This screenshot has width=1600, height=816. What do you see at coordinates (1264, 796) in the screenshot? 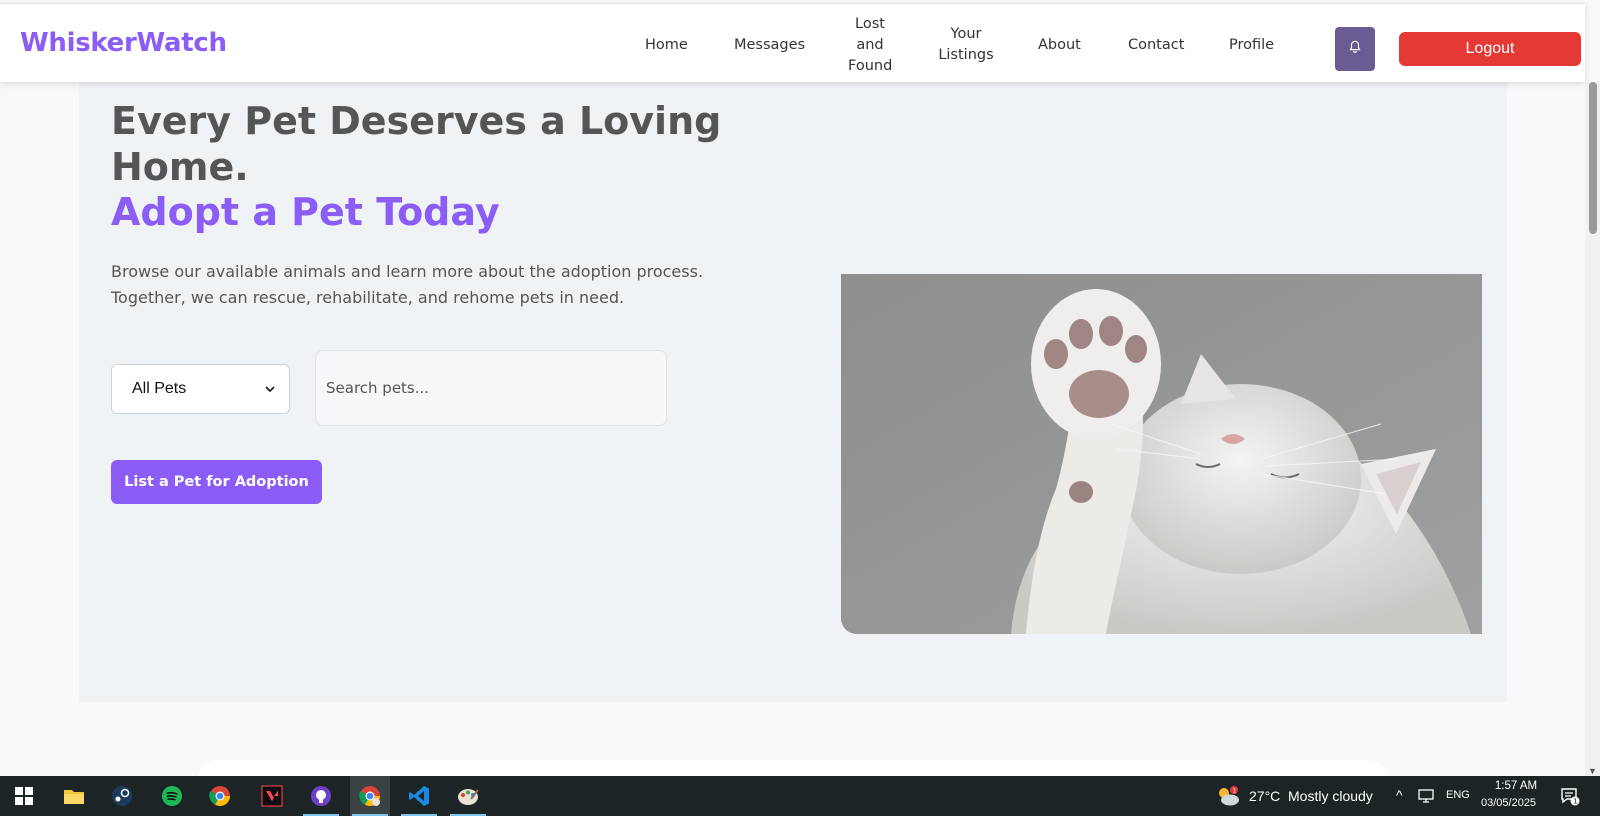
I see `weather-temp: 27°C` at bounding box center [1264, 796].